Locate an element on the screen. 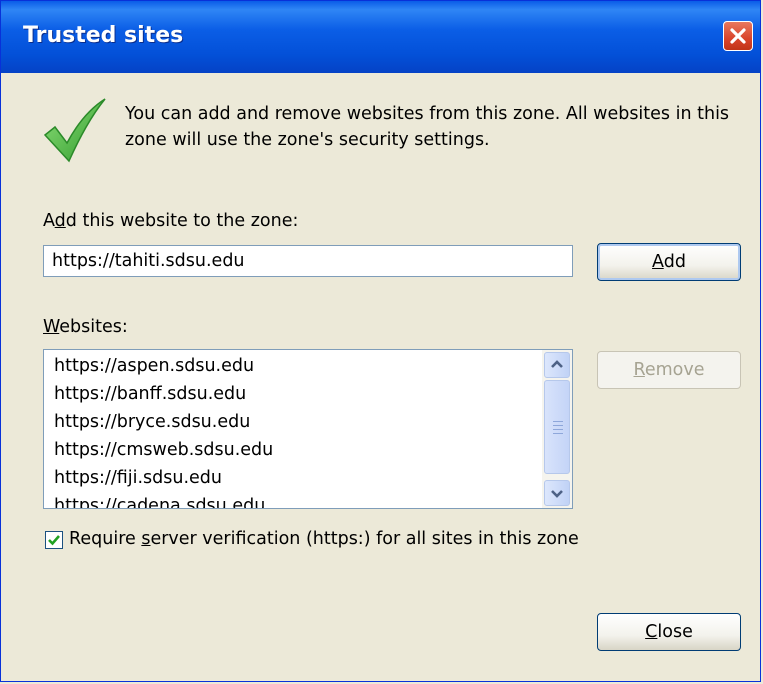 This screenshot has height=684, width=763. window-title: Trusted sites is located at coordinates (103, 35).